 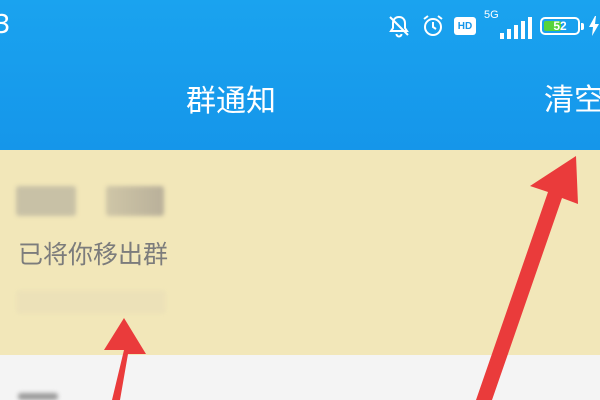 I want to click on notification-message: 已将你移出群, so click(x=93, y=254).